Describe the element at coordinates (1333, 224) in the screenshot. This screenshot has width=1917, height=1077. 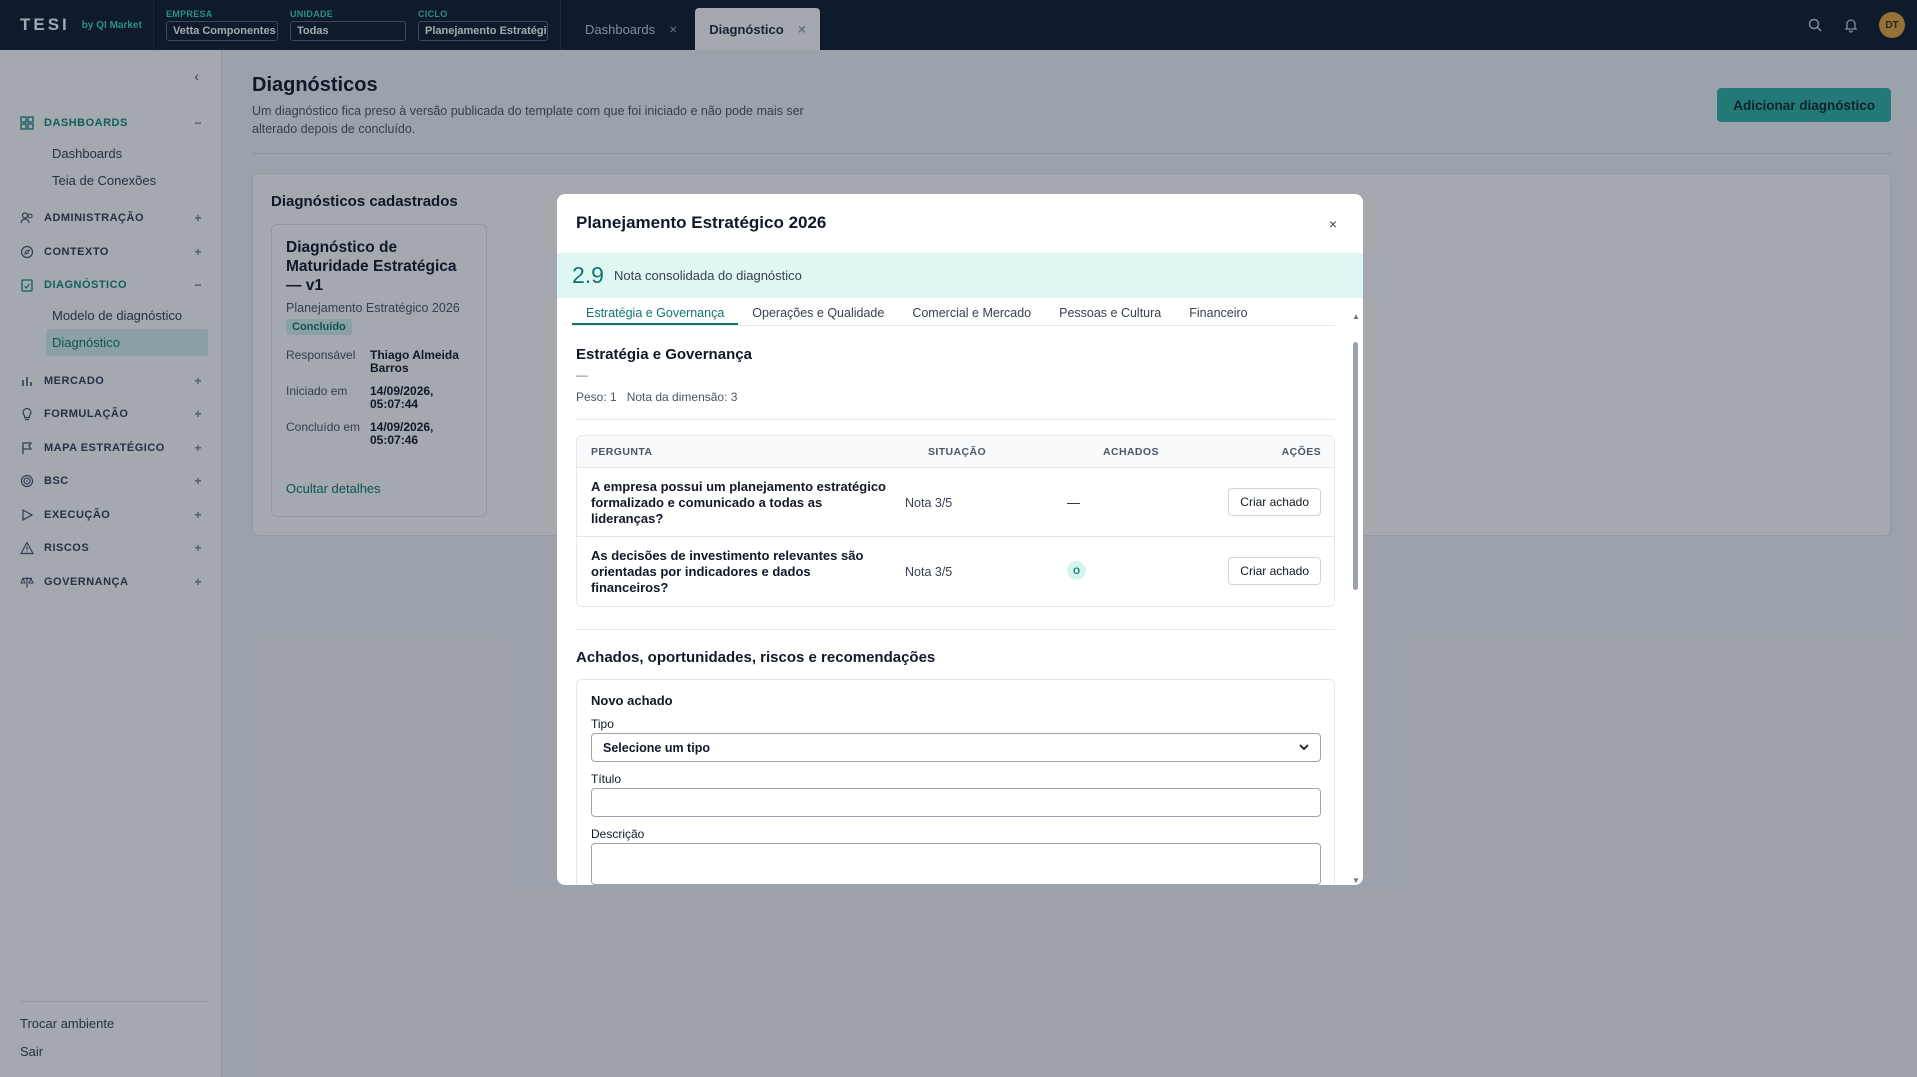
I see `close-icon: ×` at that location.